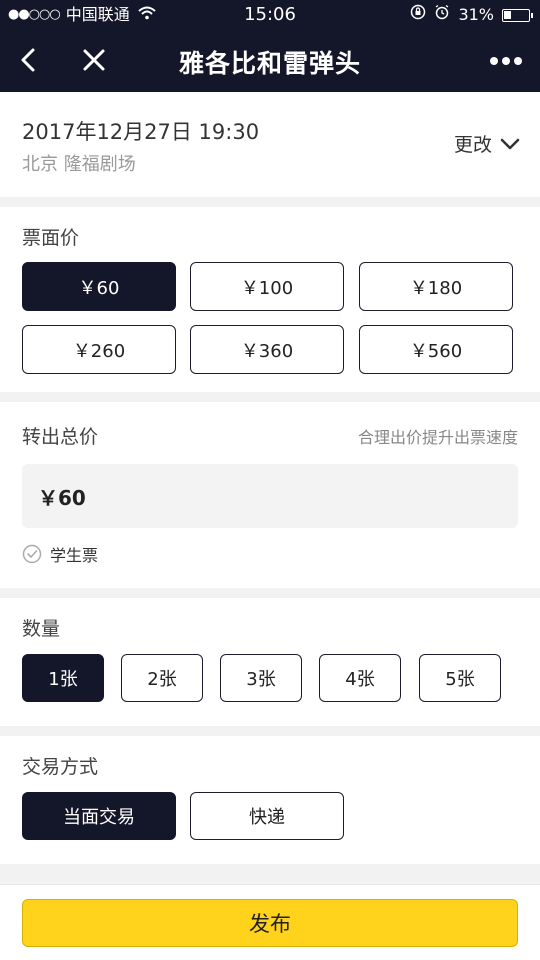 The image size is (540, 960). What do you see at coordinates (99, 286) in the screenshot?
I see `price-option-60: ￥60` at bounding box center [99, 286].